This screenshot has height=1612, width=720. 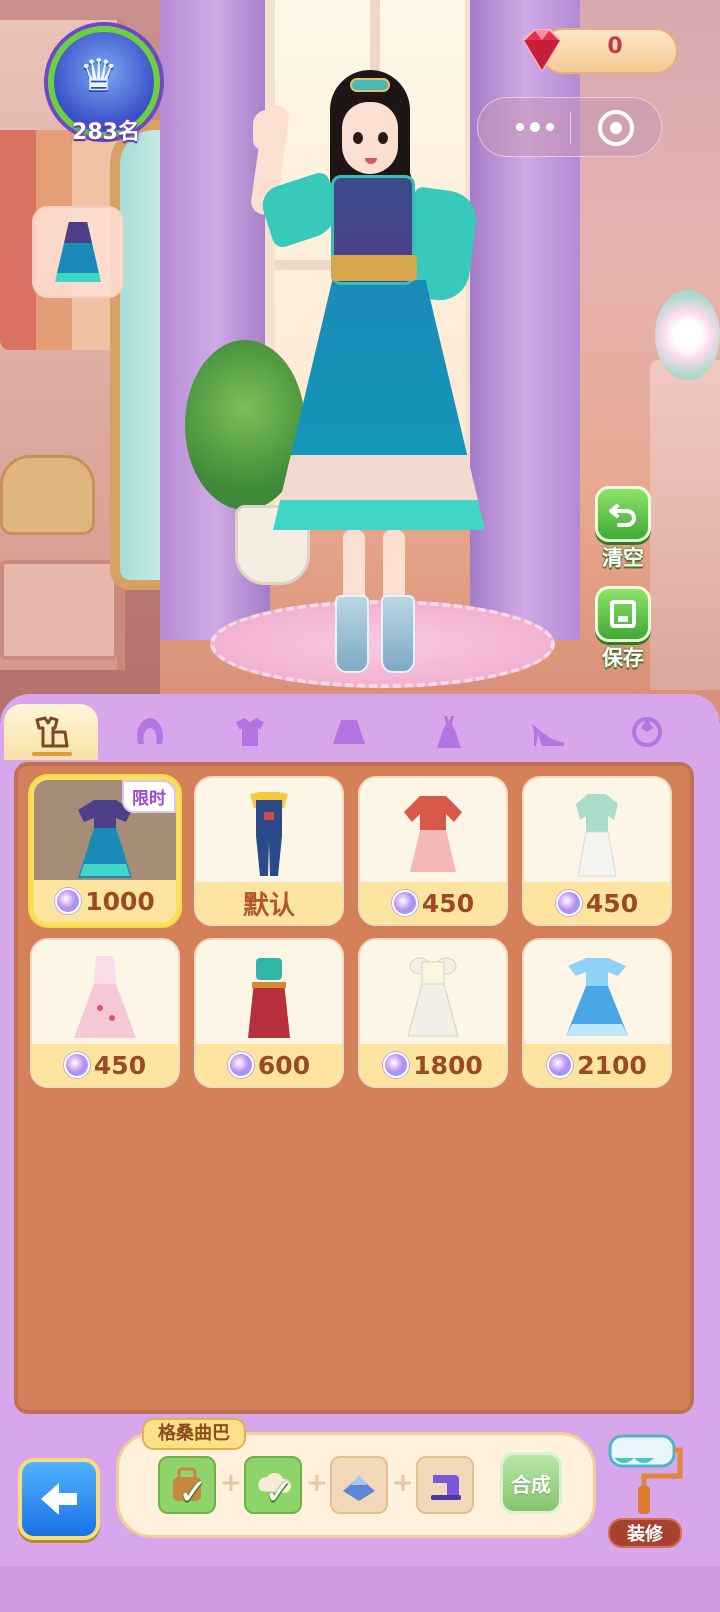 I want to click on synthesize-button: 合成, so click(x=531, y=1483).